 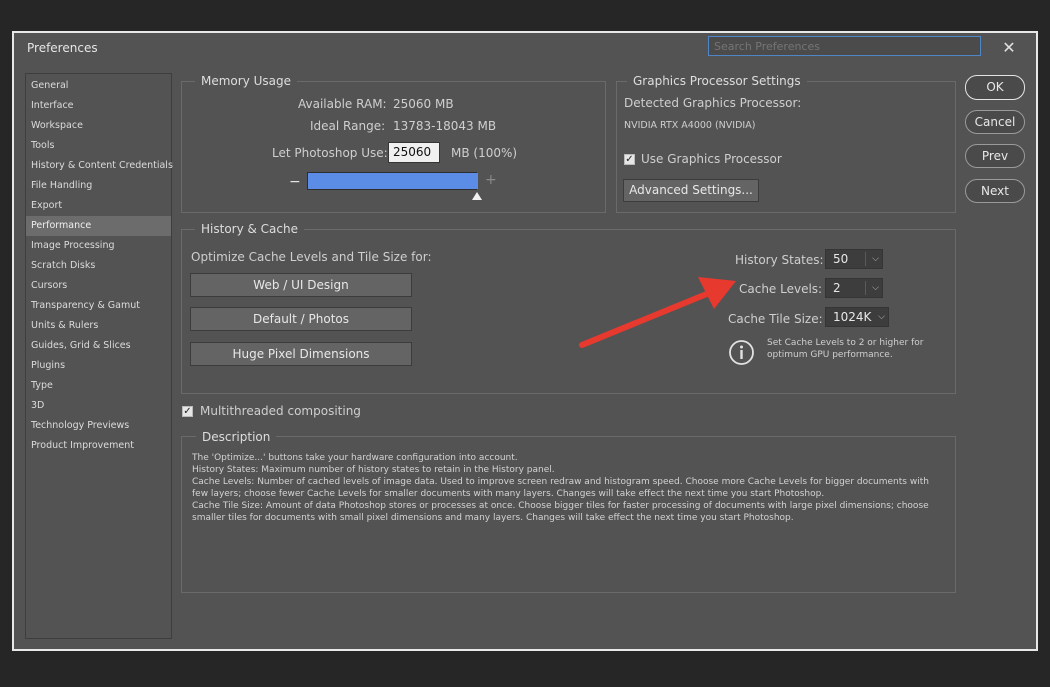 What do you see at coordinates (98, 406) in the screenshot?
I see `sidebar-item-3d: 3D` at bounding box center [98, 406].